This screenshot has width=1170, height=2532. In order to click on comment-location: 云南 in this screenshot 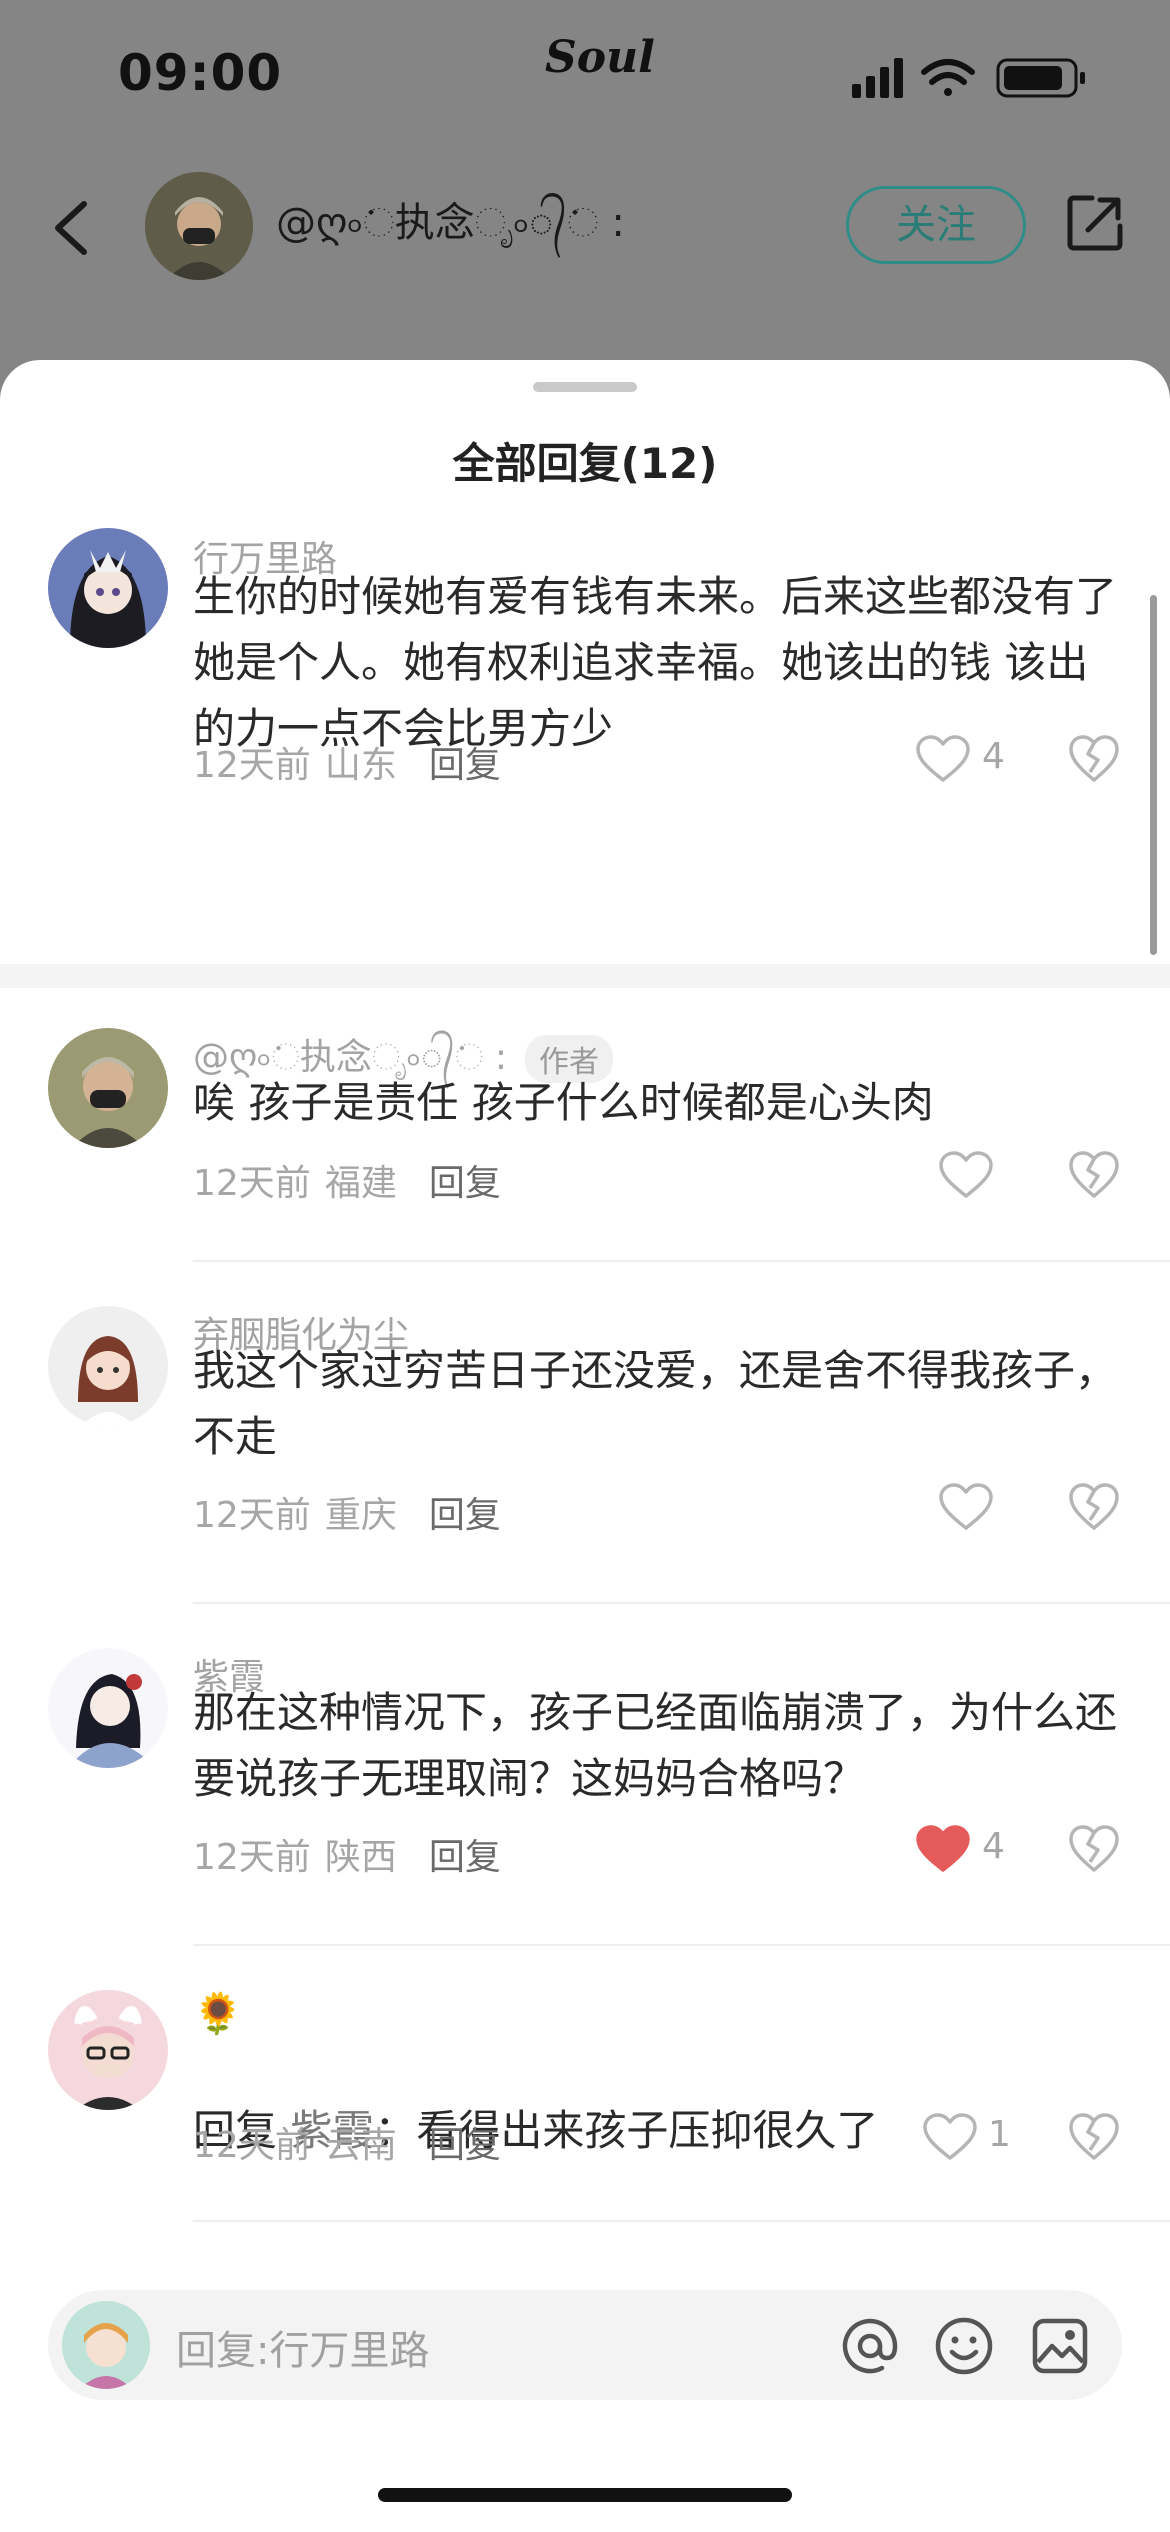, I will do `click(360, 2145)`.